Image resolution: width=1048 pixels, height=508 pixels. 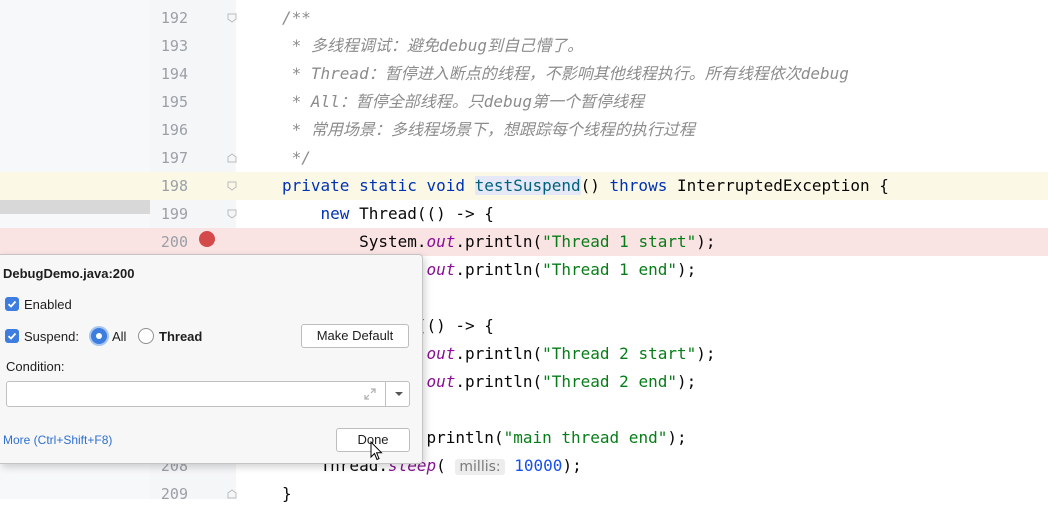 What do you see at coordinates (69, 273) in the screenshot?
I see `popup-title: DebugDemo.java:200` at bounding box center [69, 273].